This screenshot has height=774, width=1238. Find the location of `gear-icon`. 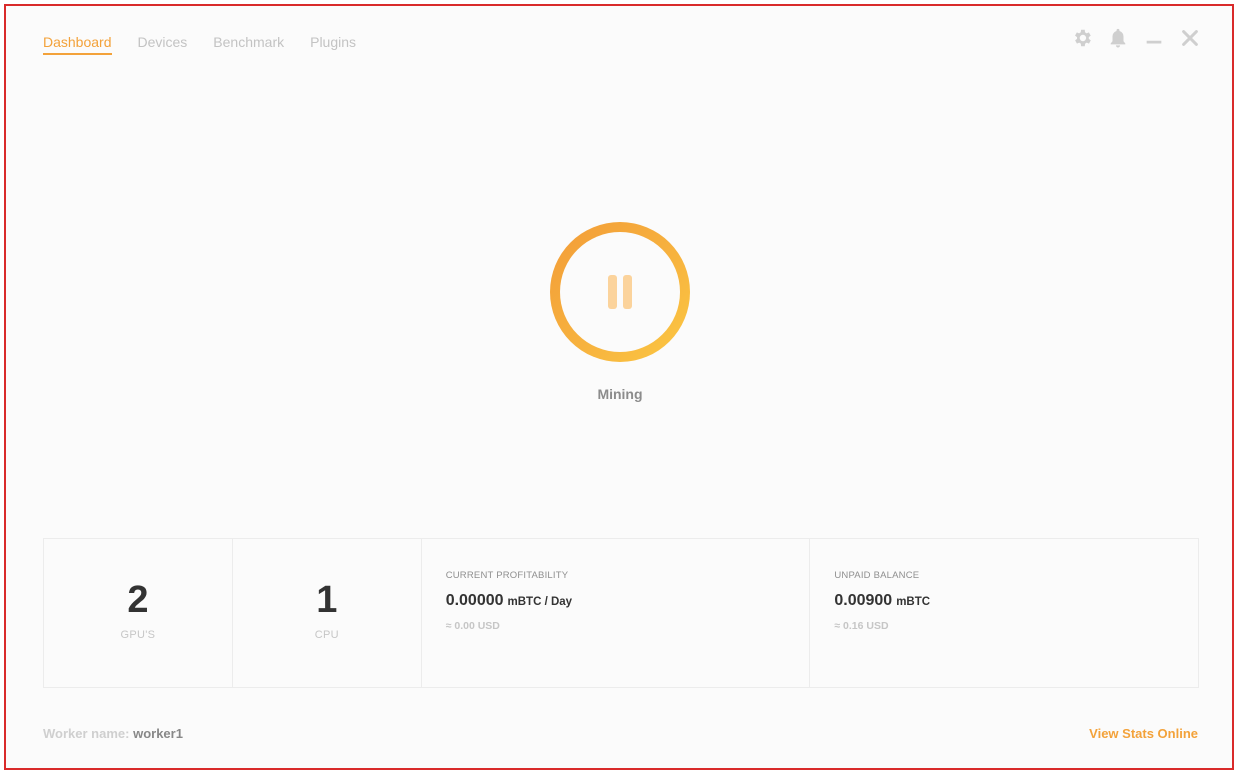

gear-icon is located at coordinates (1082, 38).